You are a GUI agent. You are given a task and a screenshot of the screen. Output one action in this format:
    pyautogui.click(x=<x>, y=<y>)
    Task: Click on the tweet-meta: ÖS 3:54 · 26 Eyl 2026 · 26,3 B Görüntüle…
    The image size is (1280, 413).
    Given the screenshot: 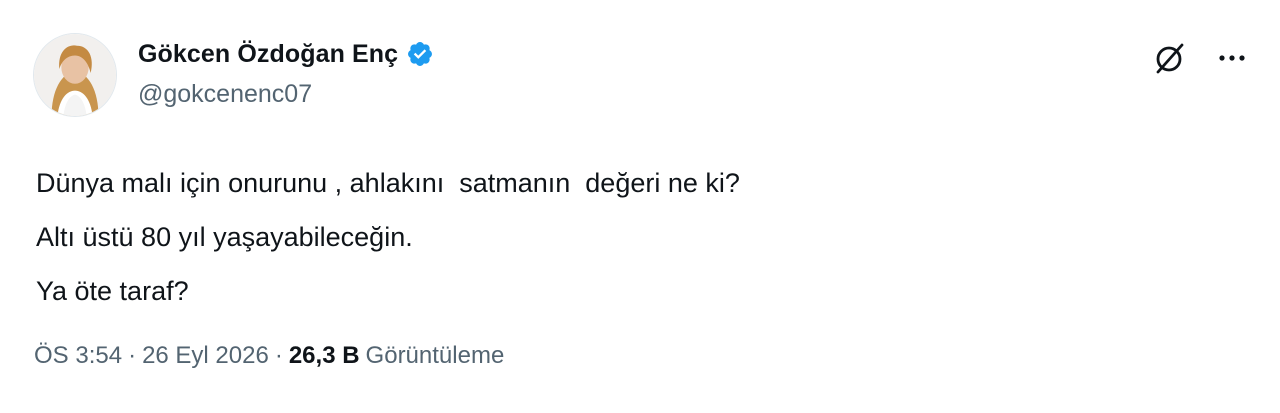 What is the action you would take?
    pyautogui.click(x=269, y=356)
    